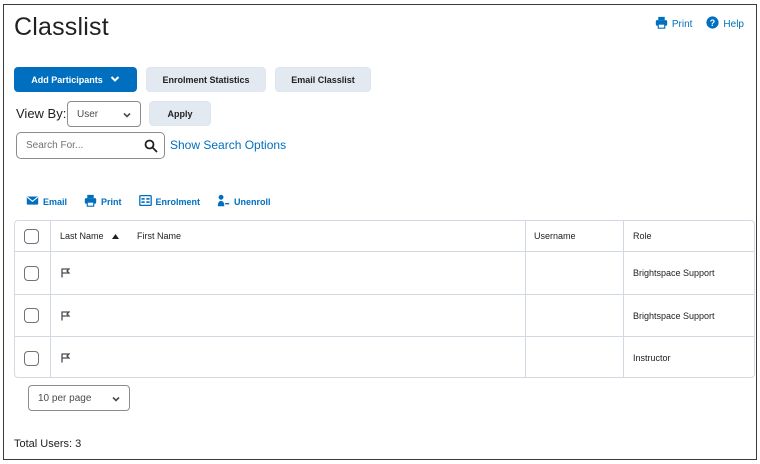 The image size is (760, 464). What do you see at coordinates (82, 236) in the screenshot?
I see `last-name-header-label: Last Name` at bounding box center [82, 236].